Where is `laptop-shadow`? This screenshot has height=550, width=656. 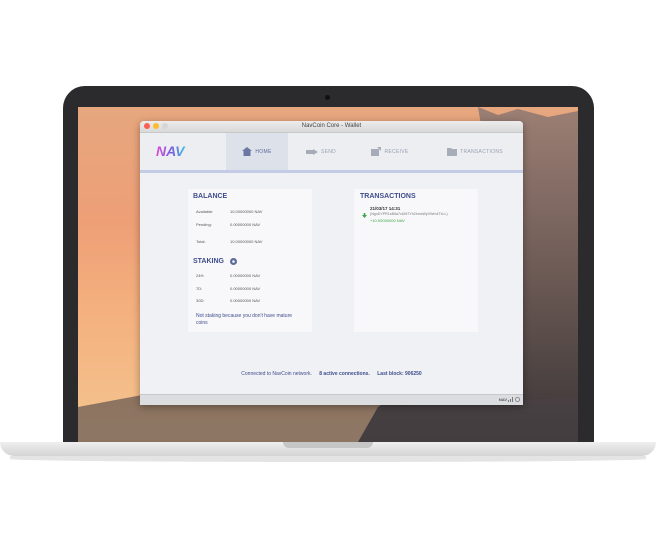 laptop-shadow is located at coordinates (328, 459).